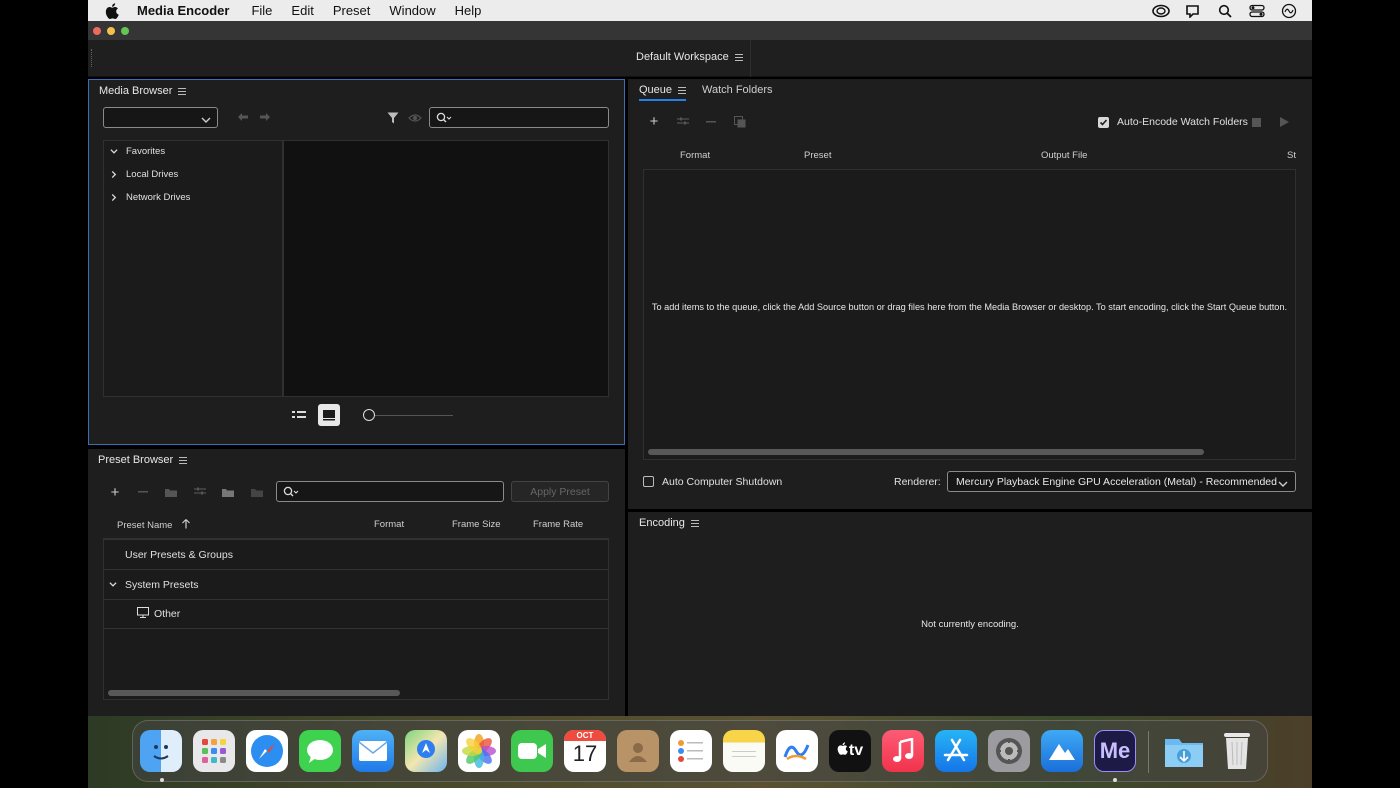 This screenshot has height=788, width=1400. I want to click on tree-item-network-drives: Network Drives, so click(150, 197).